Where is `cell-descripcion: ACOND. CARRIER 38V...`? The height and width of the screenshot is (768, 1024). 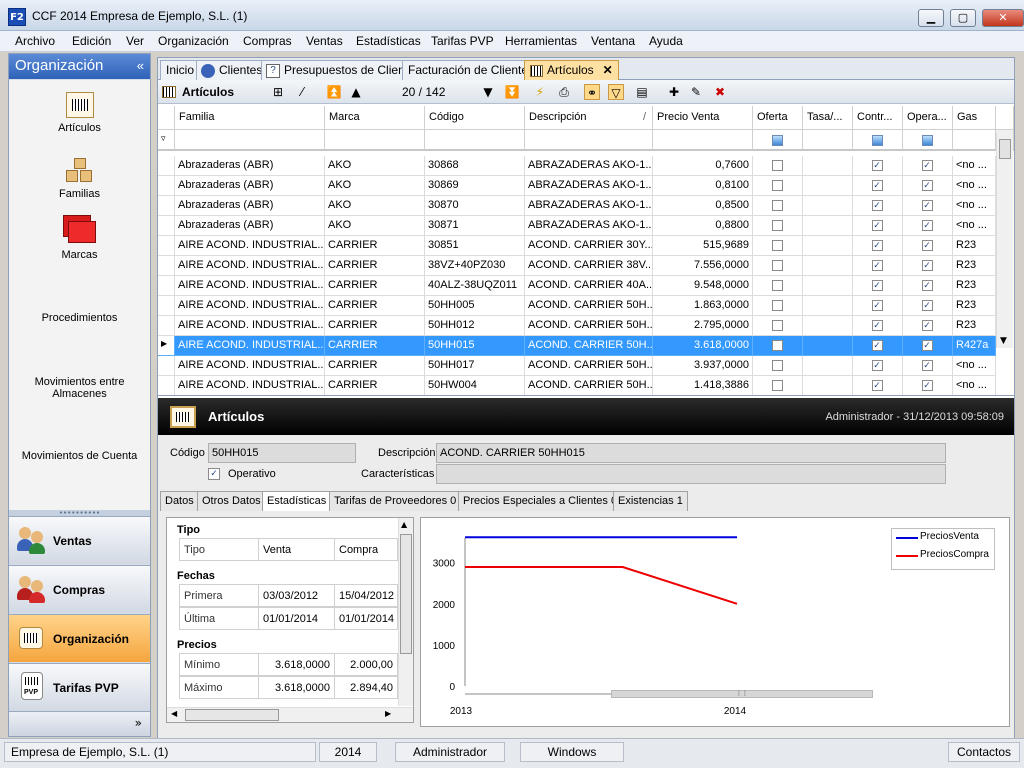
cell-descripcion: ACOND. CARRIER 38V... is located at coordinates (589, 266).